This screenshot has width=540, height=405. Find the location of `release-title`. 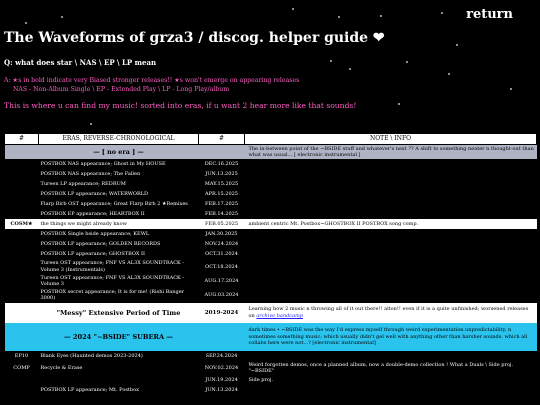

release-title is located at coordinates (119, 380).